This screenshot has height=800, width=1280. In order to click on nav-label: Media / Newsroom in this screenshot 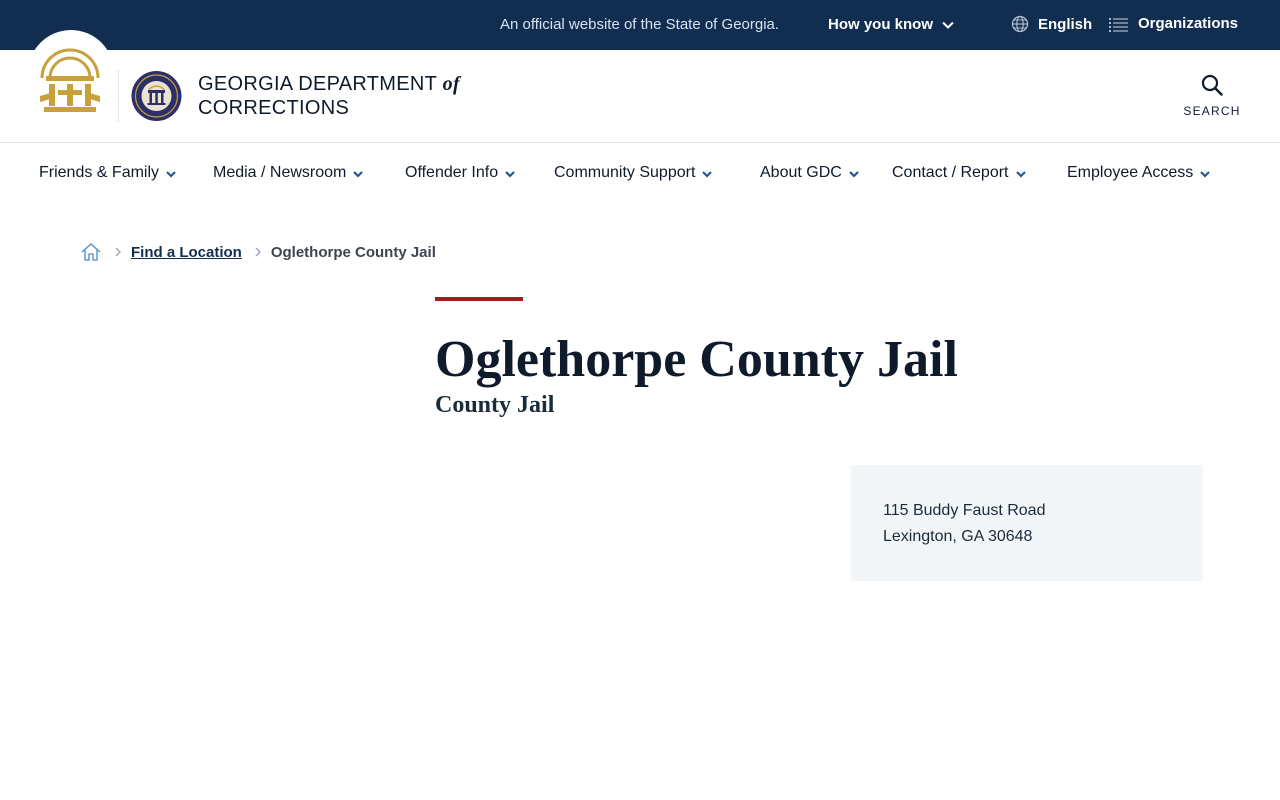, I will do `click(280, 172)`.